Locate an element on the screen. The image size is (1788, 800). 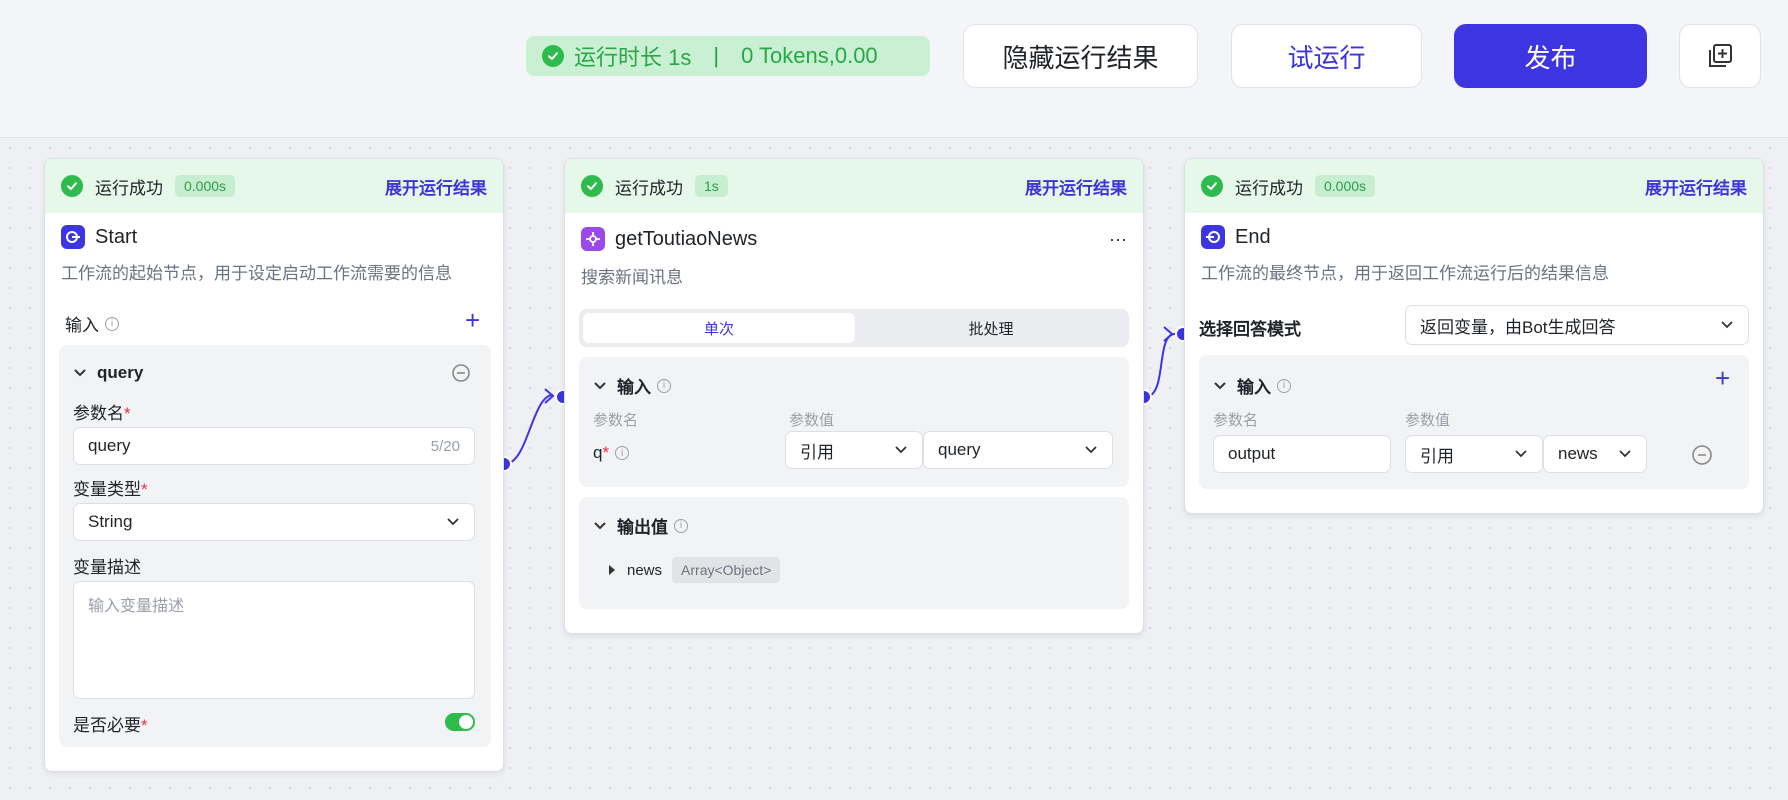
tool-input-section: 输入 i 参数名 参数值 q * i 引用 query is located at coordinates (854, 422).